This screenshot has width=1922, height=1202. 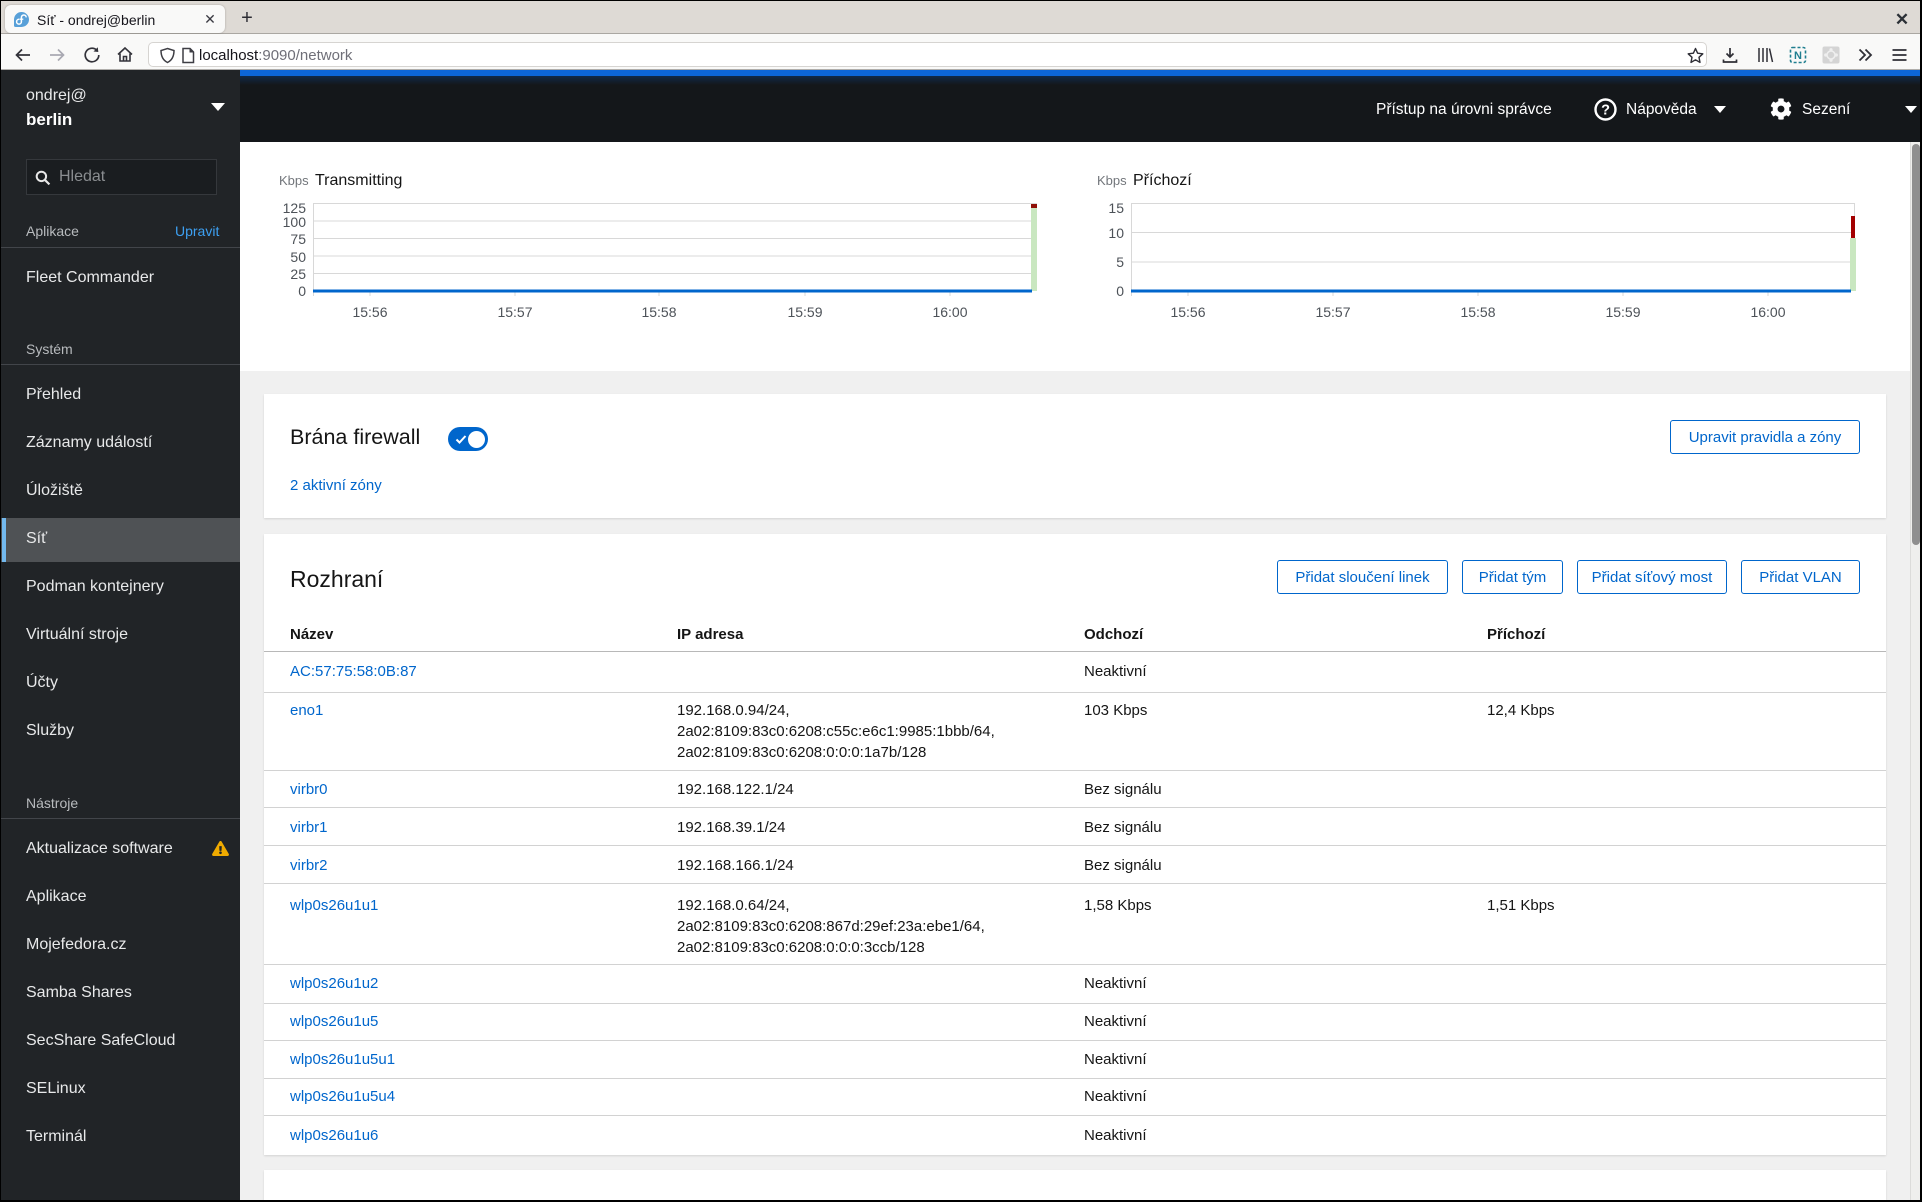 What do you see at coordinates (298, 257) in the screenshot?
I see `svg-text: 50` at bounding box center [298, 257].